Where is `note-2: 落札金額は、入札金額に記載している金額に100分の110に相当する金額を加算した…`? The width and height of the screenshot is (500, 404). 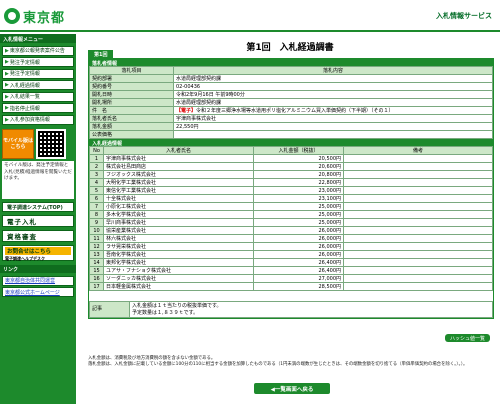 note-2: 落札金額は、入札金額に記載している金額に100分の110に相当する金額を加算した… is located at coordinates (278, 364).